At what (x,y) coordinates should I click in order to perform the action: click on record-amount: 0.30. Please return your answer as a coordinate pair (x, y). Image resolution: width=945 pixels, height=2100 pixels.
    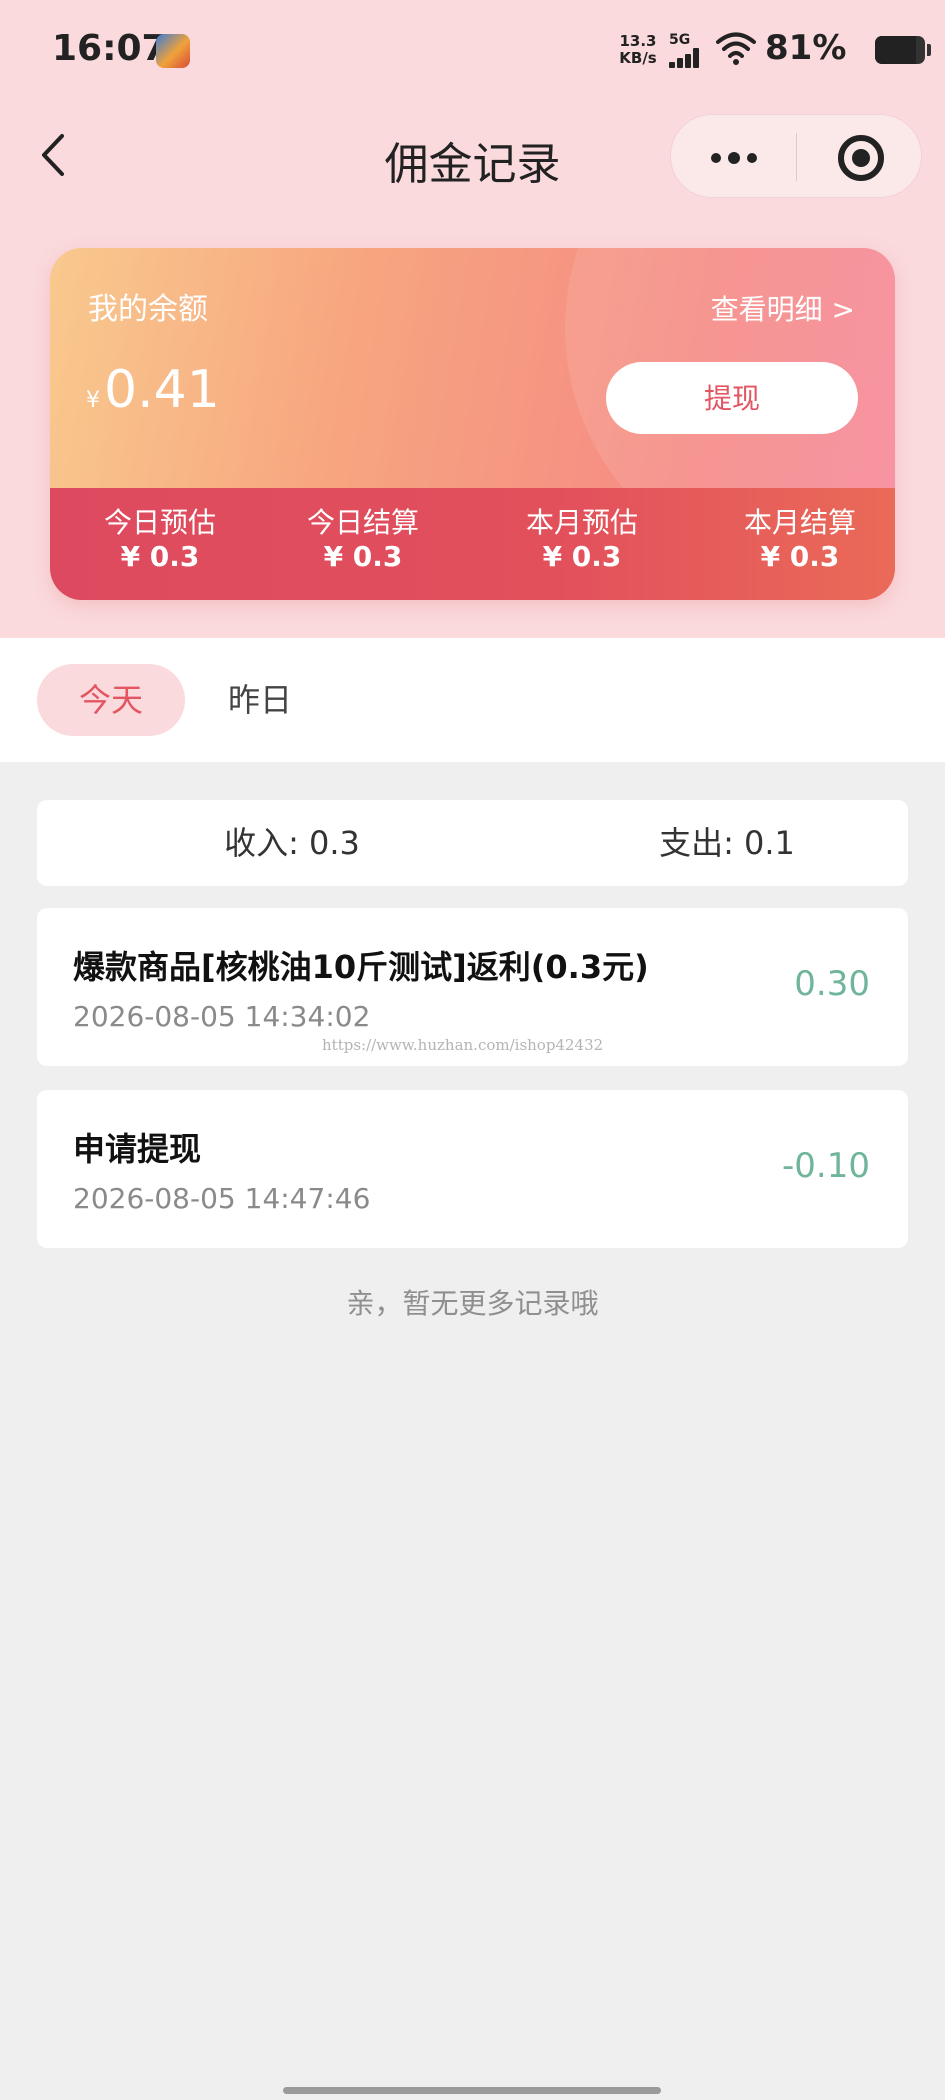
    Looking at the image, I should click on (832, 984).